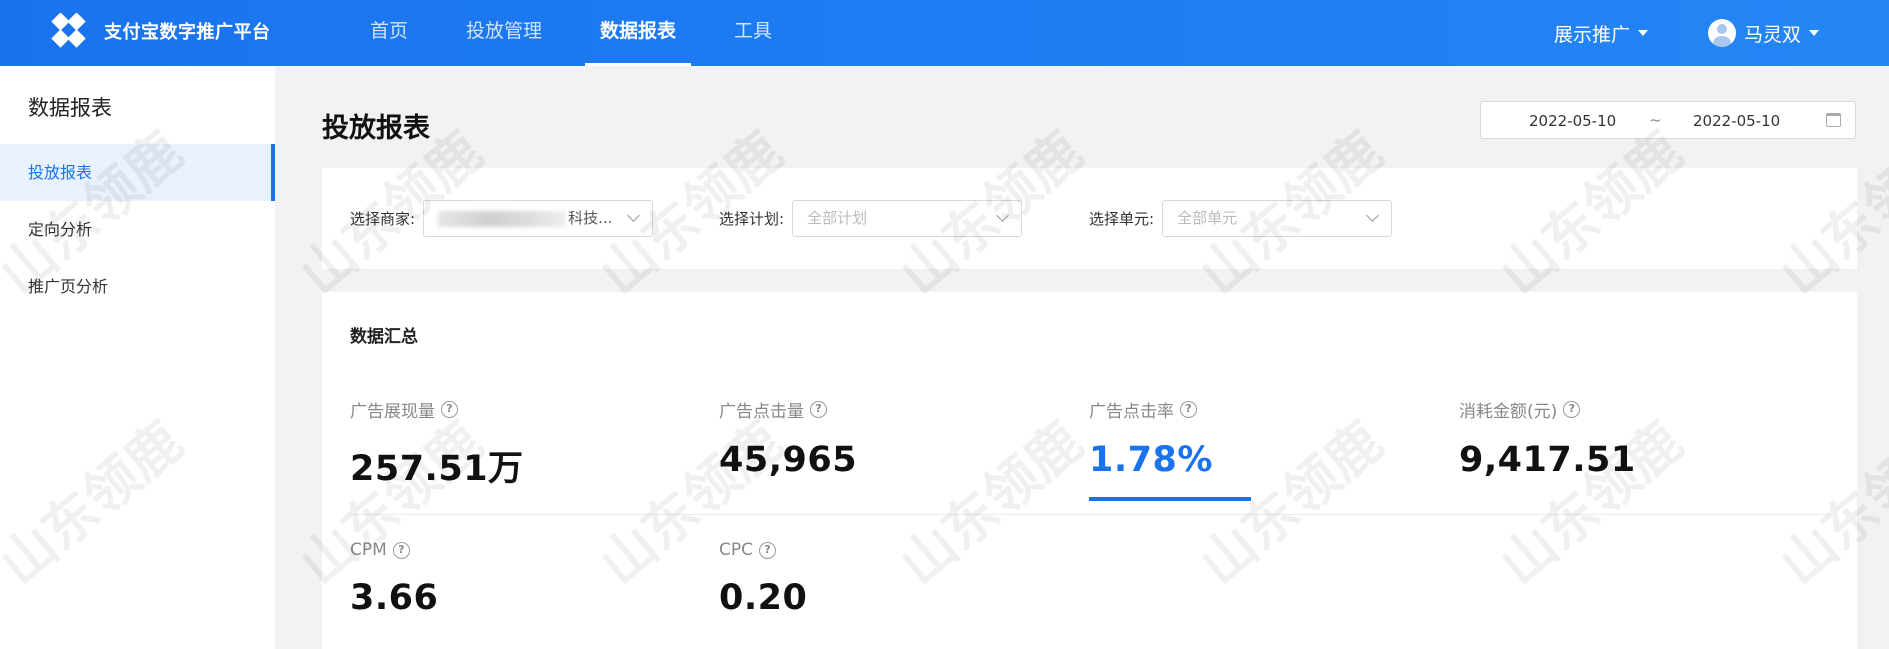 The height and width of the screenshot is (649, 1889). What do you see at coordinates (837, 218) in the screenshot?
I see `plan-select-placeholder: 全部计划` at bounding box center [837, 218].